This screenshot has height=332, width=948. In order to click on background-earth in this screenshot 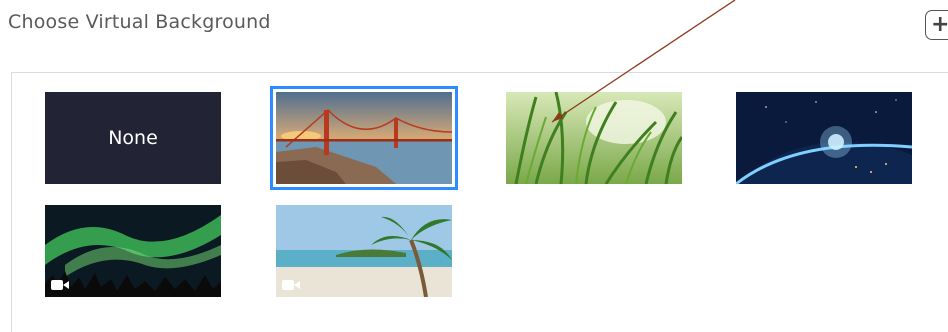, I will do `click(824, 138)`.